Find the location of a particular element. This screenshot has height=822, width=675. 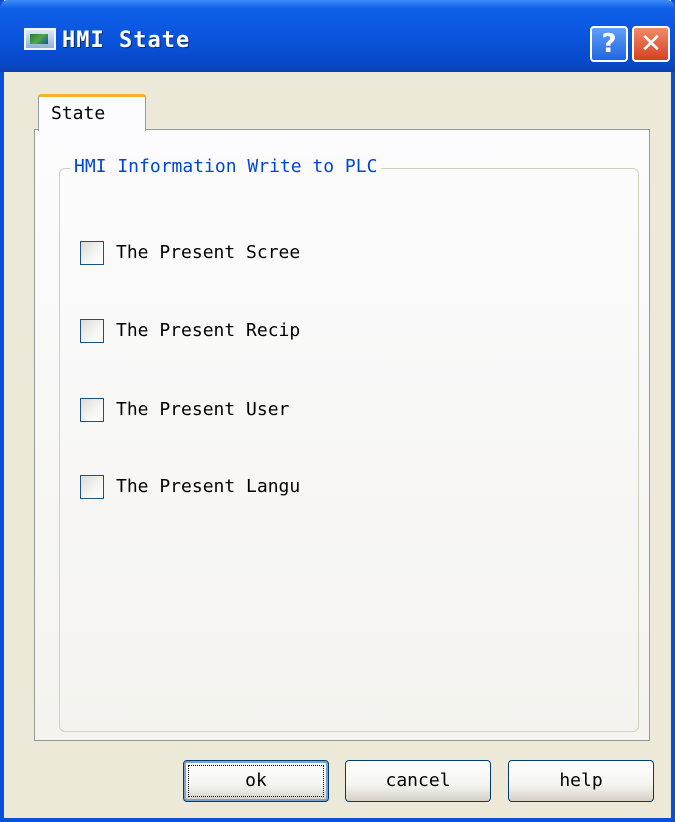

checkbox-label: The Present Recip is located at coordinates (208, 330).